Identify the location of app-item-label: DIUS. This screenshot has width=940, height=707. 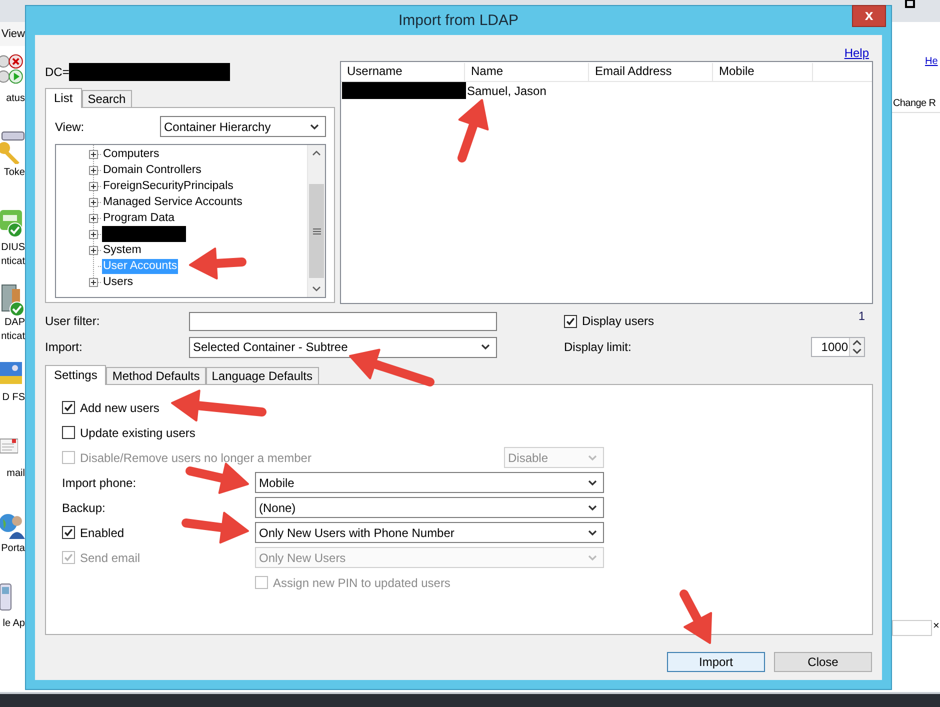
(13, 248).